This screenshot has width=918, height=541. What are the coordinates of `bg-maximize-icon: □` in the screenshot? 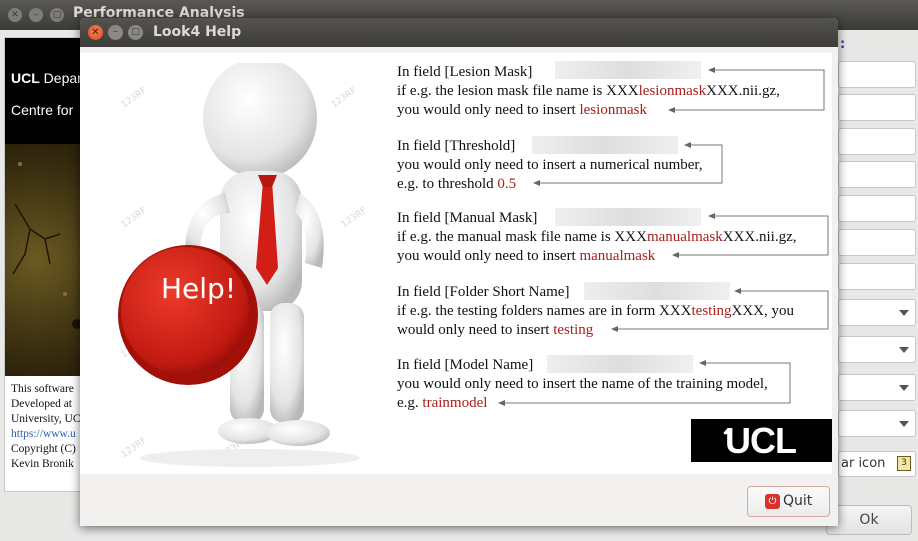 It's located at (57, 15).